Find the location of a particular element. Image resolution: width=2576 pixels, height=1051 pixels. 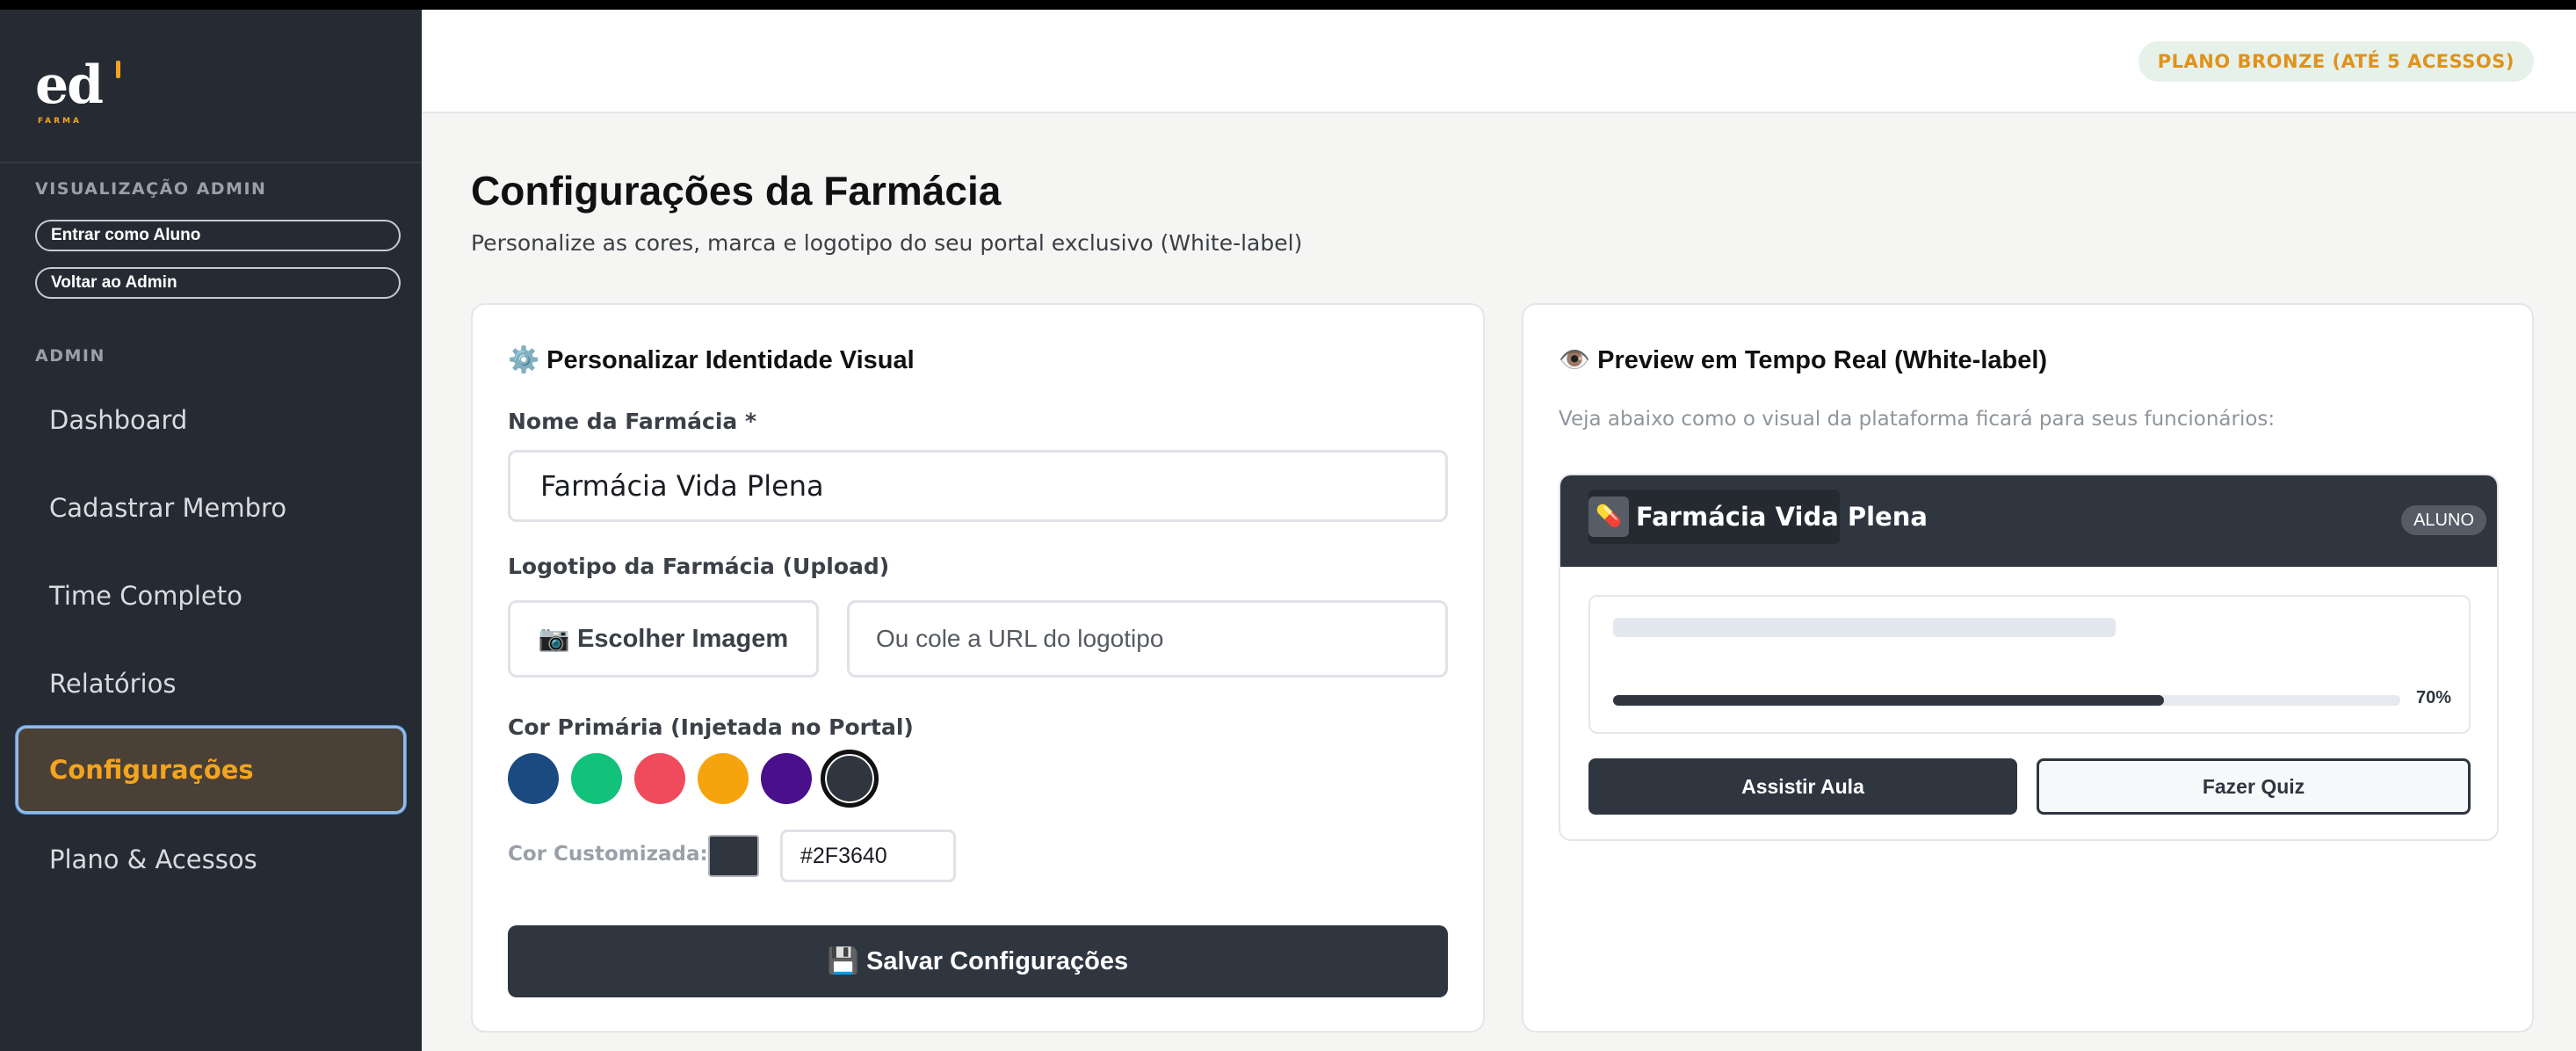

enter-as-student-button: Entrar como Aluno is located at coordinates (218, 236).